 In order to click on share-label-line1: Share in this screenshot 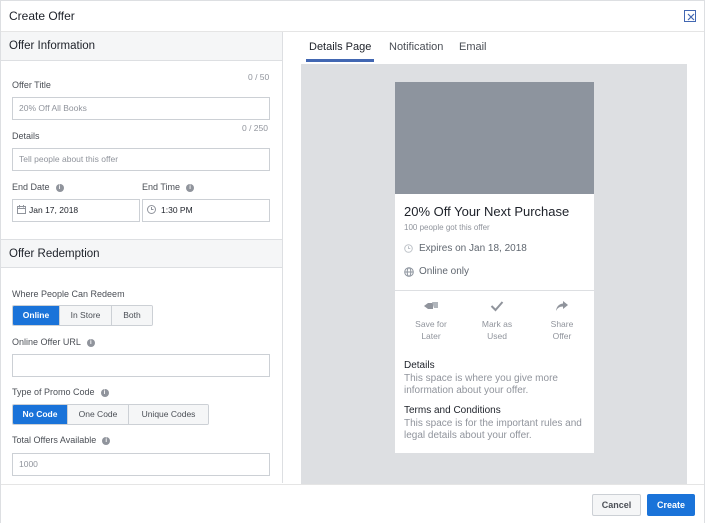, I will do `click(562, 324)`.